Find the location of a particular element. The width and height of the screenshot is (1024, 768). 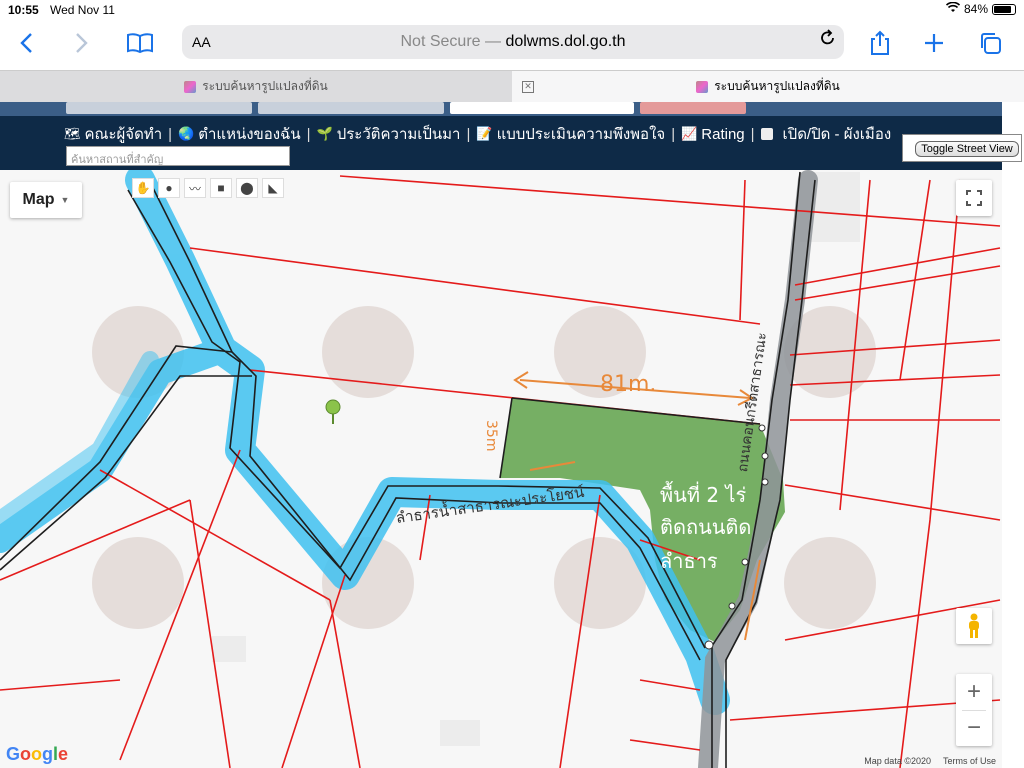

checkbox-icon is located at coordinates (766, 134).